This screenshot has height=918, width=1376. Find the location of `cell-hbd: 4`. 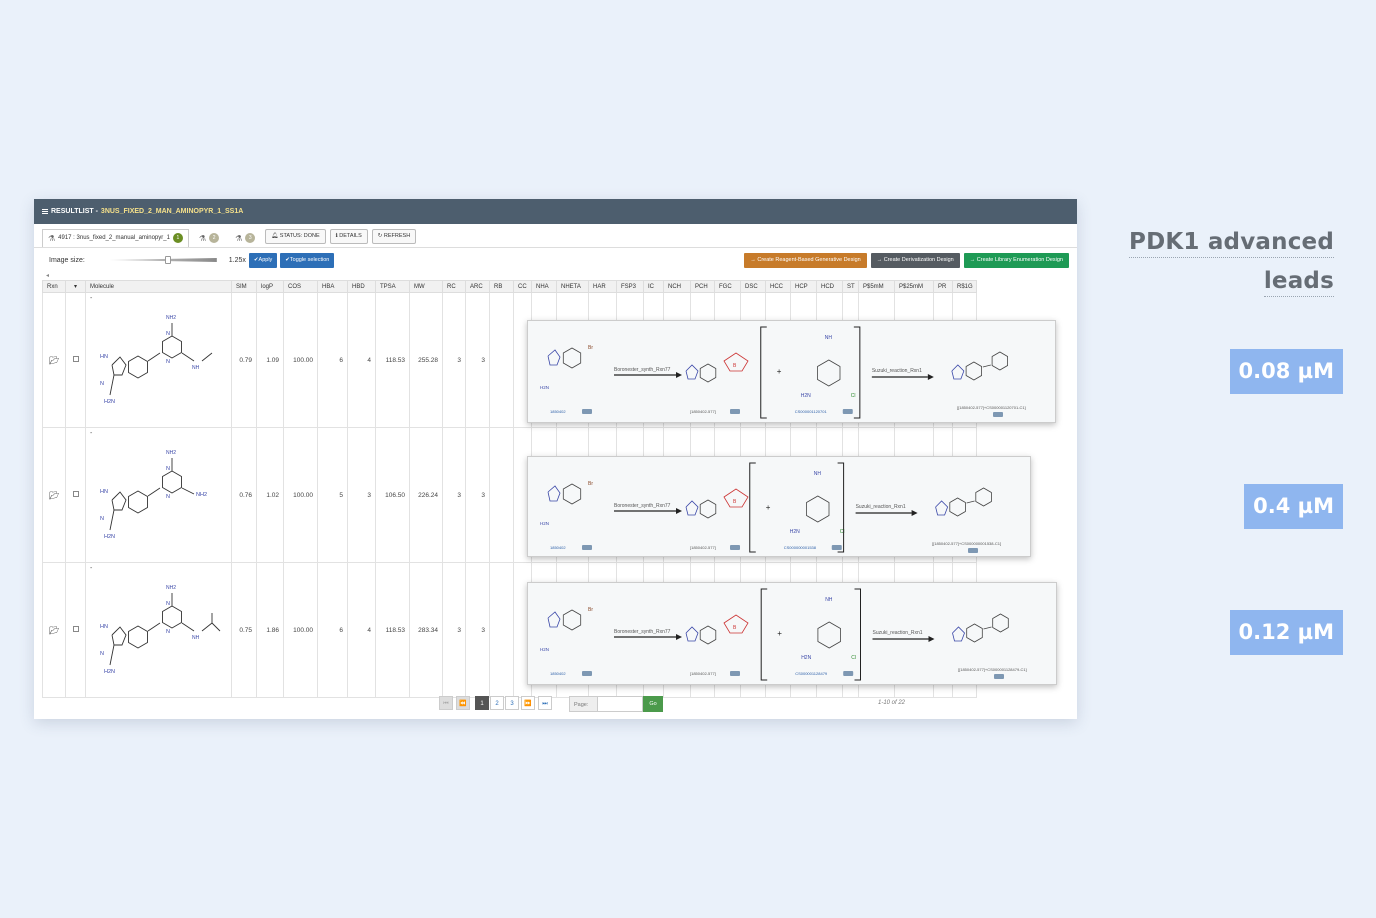

cell-hbd: 4 is located at coordinates (361, 630).